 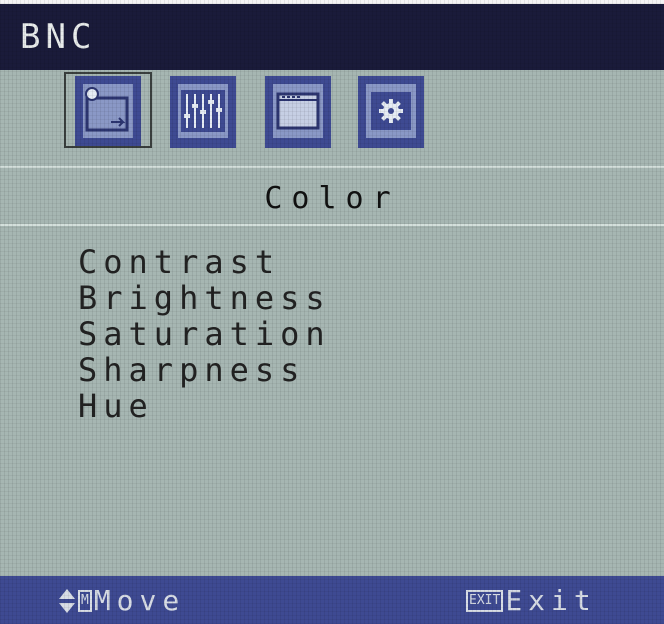 I want to click on exit-key-icon: EXIT, so click(x=485, y=601).